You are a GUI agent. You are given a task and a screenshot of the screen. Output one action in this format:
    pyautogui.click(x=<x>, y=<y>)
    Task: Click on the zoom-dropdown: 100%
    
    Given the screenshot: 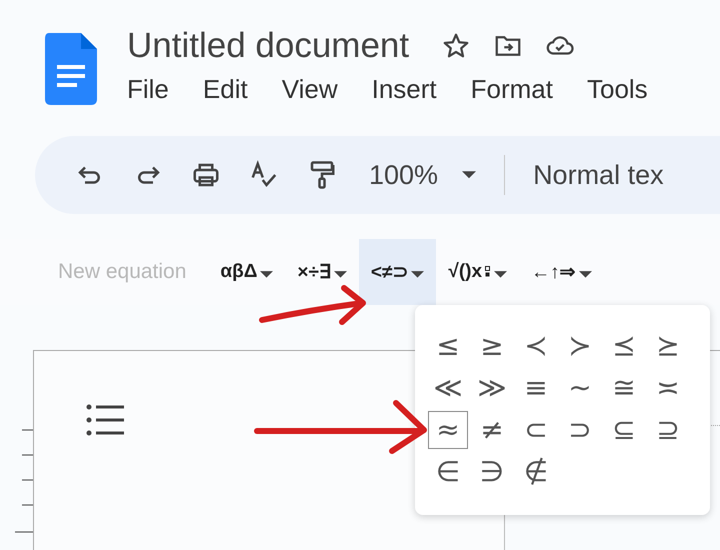 What is the action you would take?
    pyautogui.click(x=422, y=175)
    